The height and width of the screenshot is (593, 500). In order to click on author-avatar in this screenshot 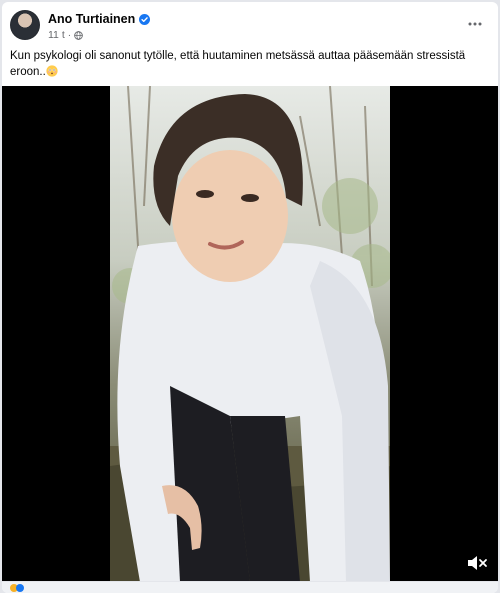, I will do `click(25, 25)`.